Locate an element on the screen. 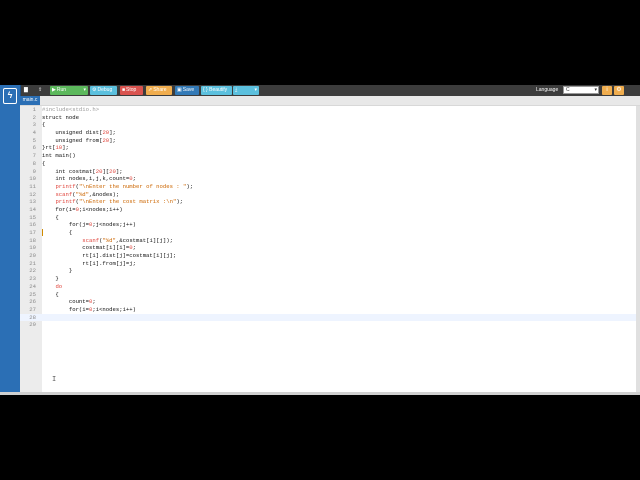  code-line: 10 int nodes,i,j,k,count=0; is located at coordinates (330, 179).